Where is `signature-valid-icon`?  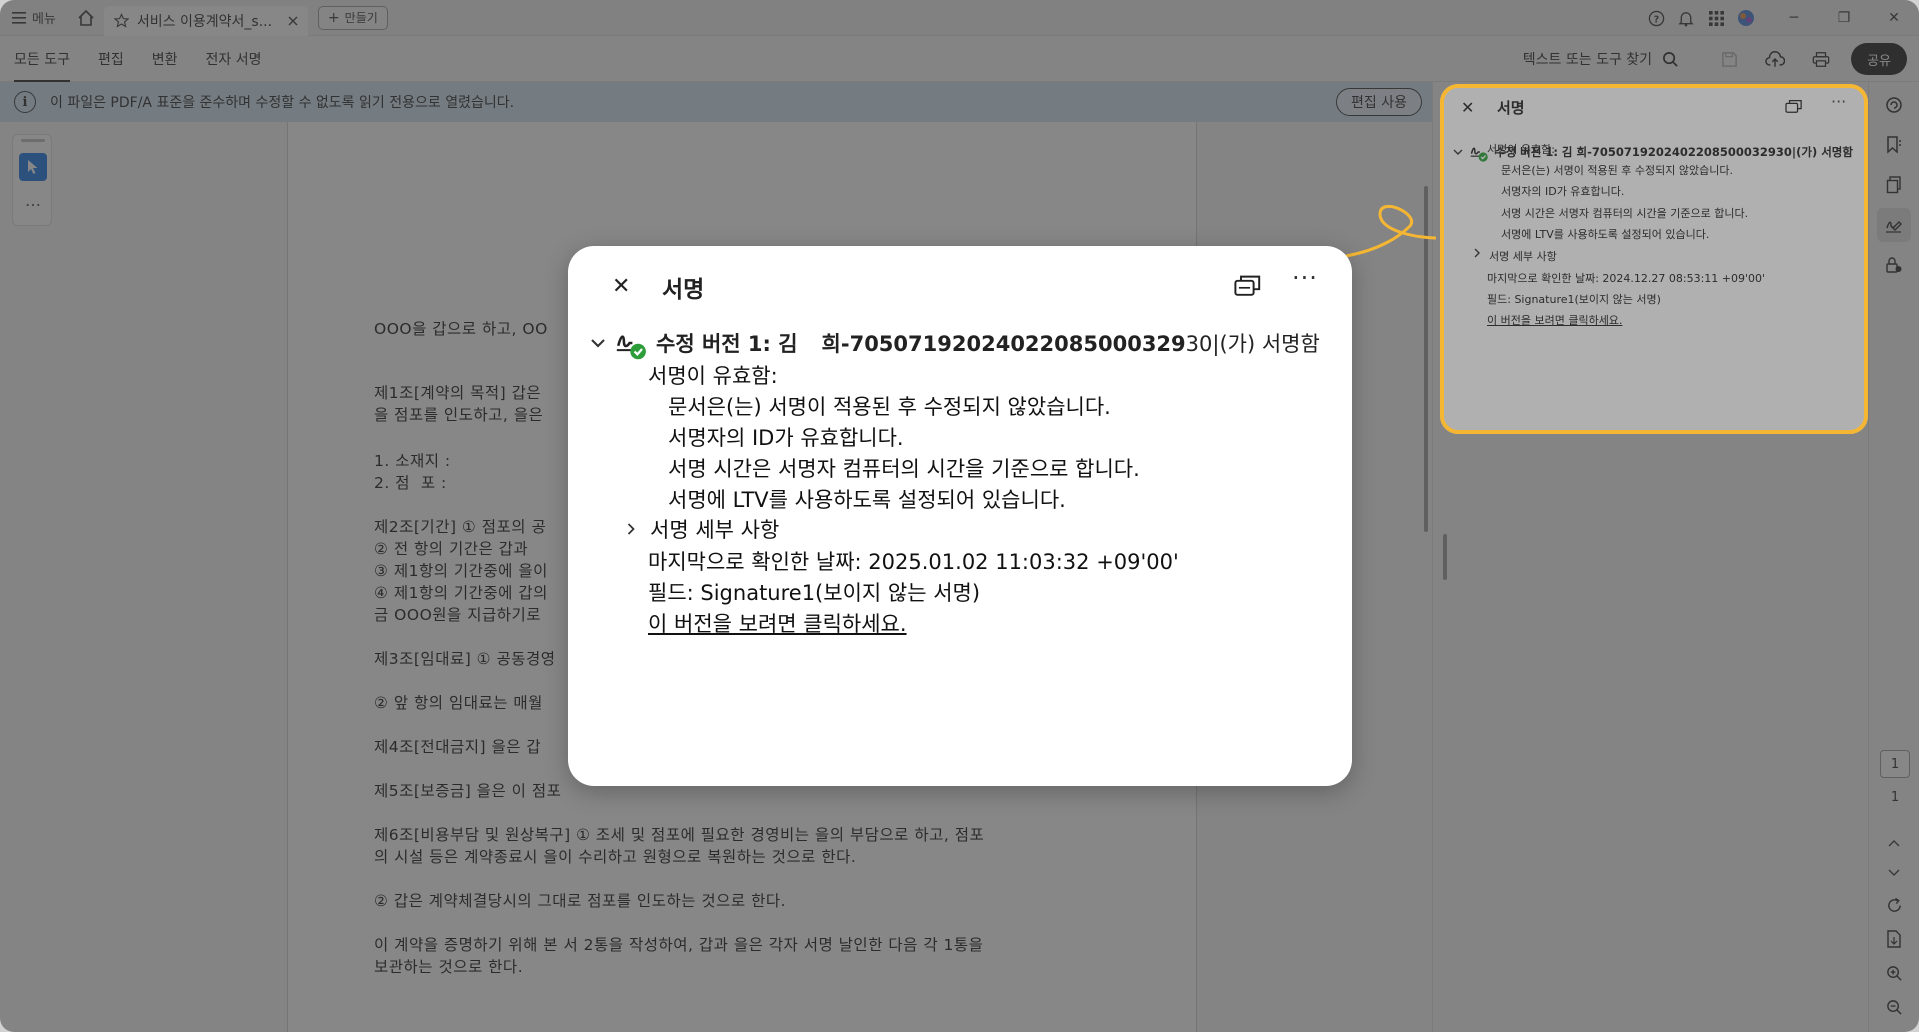 signature-valid-icon is located at coordinates (631, 347).